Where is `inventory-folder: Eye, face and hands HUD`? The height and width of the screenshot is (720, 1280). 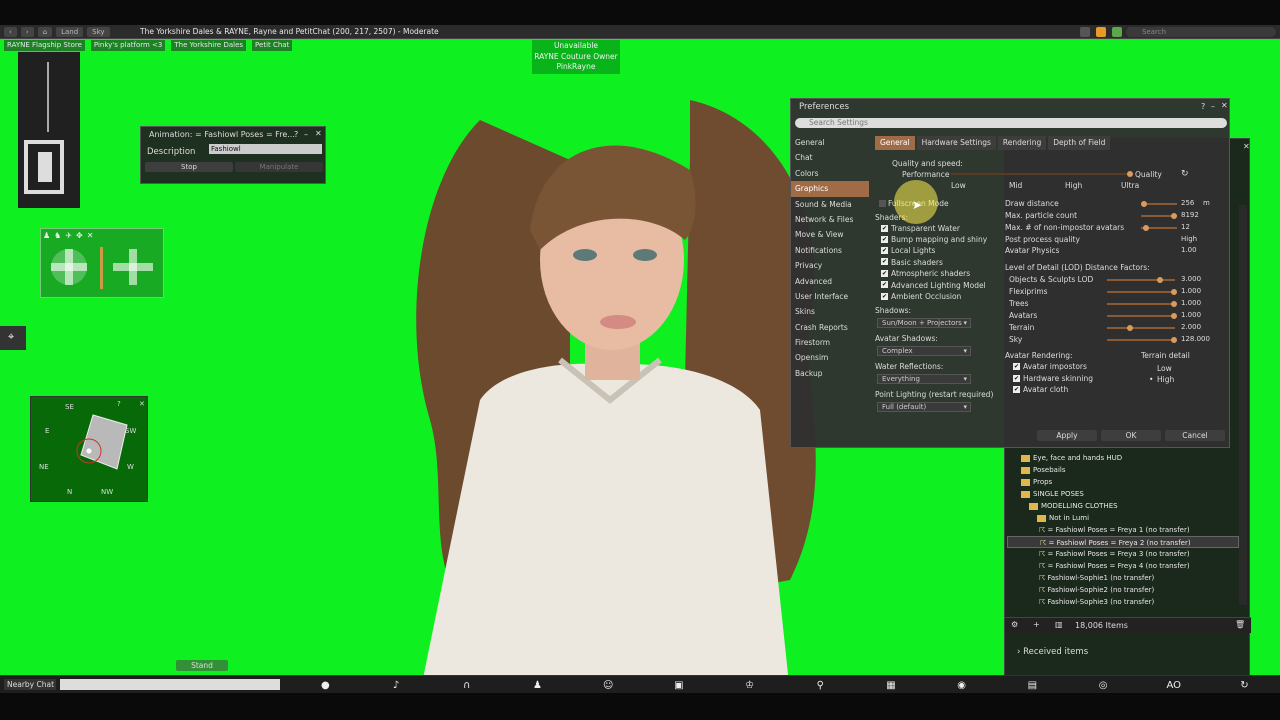
inventory-folder: Eye, face and hands HUD is located at coordinates (1071, 458).